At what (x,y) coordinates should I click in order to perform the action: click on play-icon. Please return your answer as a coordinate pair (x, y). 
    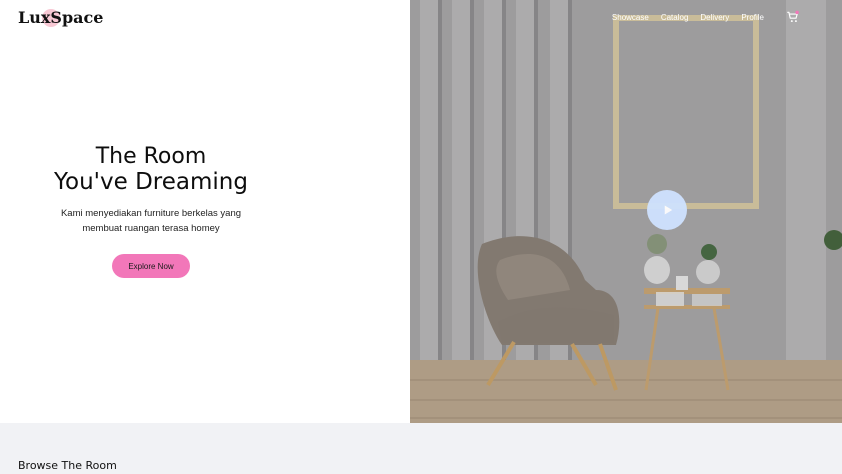
    Looking at the image, I should click on (668, 210).